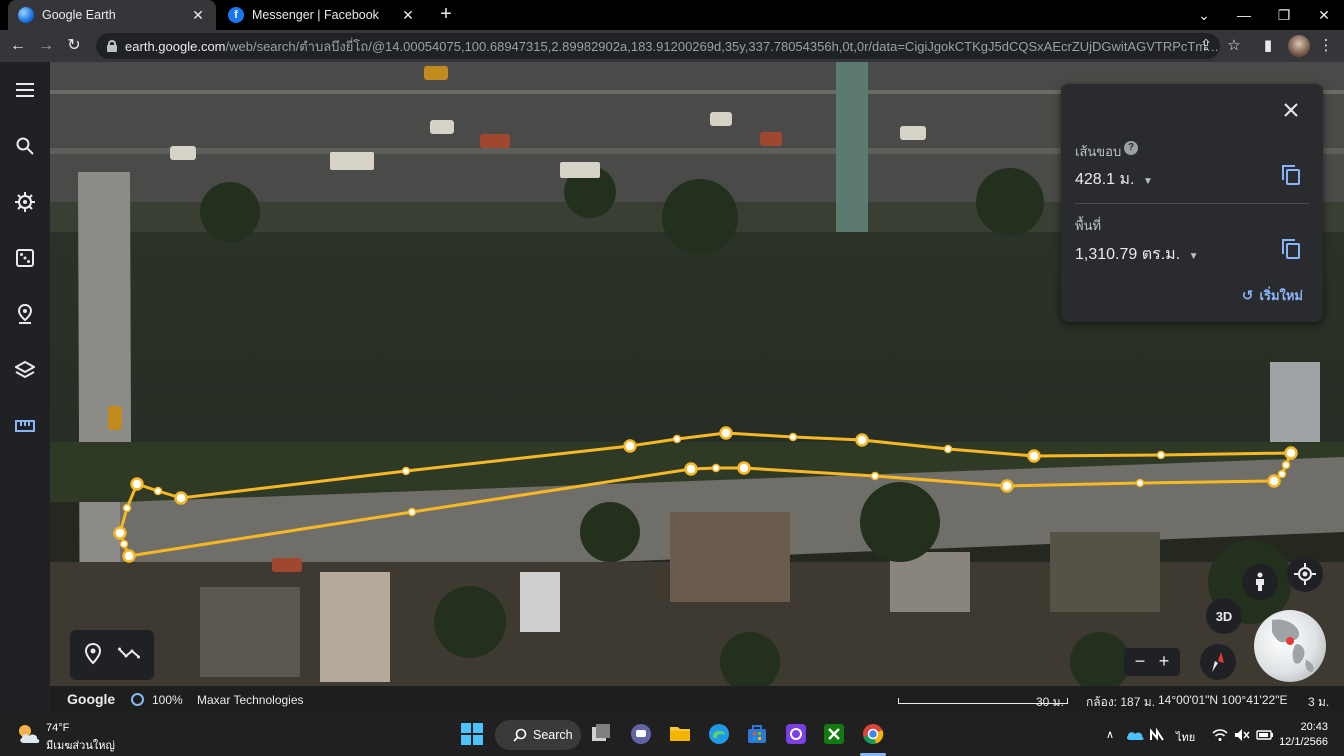  I want to click on chrome-icon, so click(874, 735).